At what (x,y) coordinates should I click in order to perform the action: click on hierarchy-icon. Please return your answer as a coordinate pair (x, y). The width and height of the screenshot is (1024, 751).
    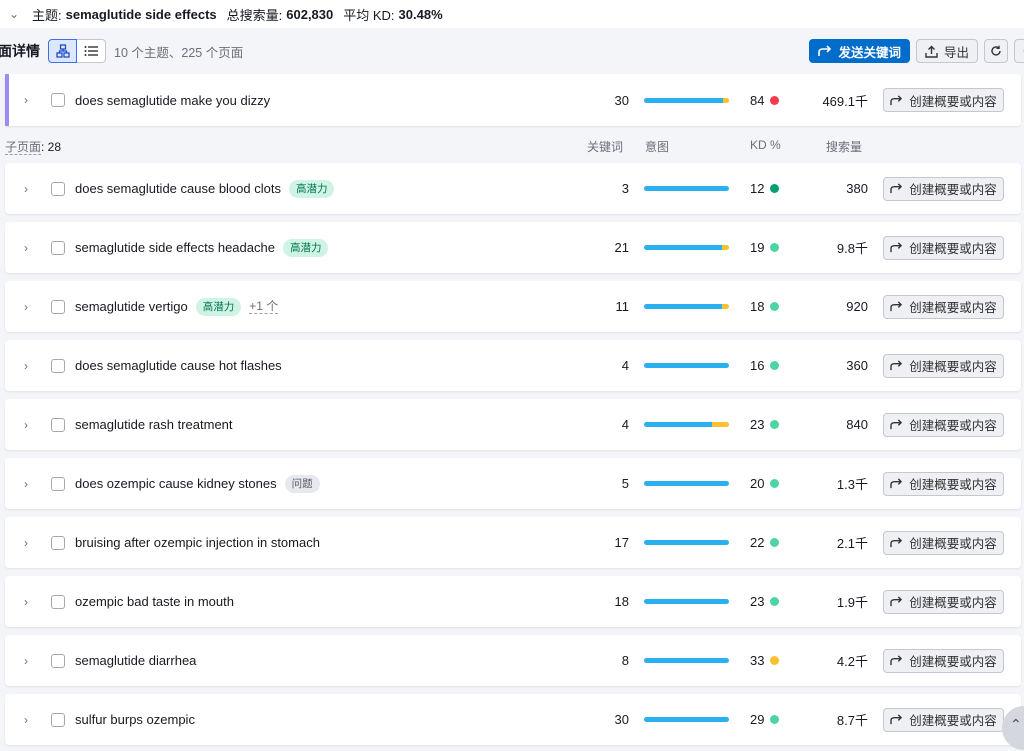
    Looking at the image, I should click on (62, 51).